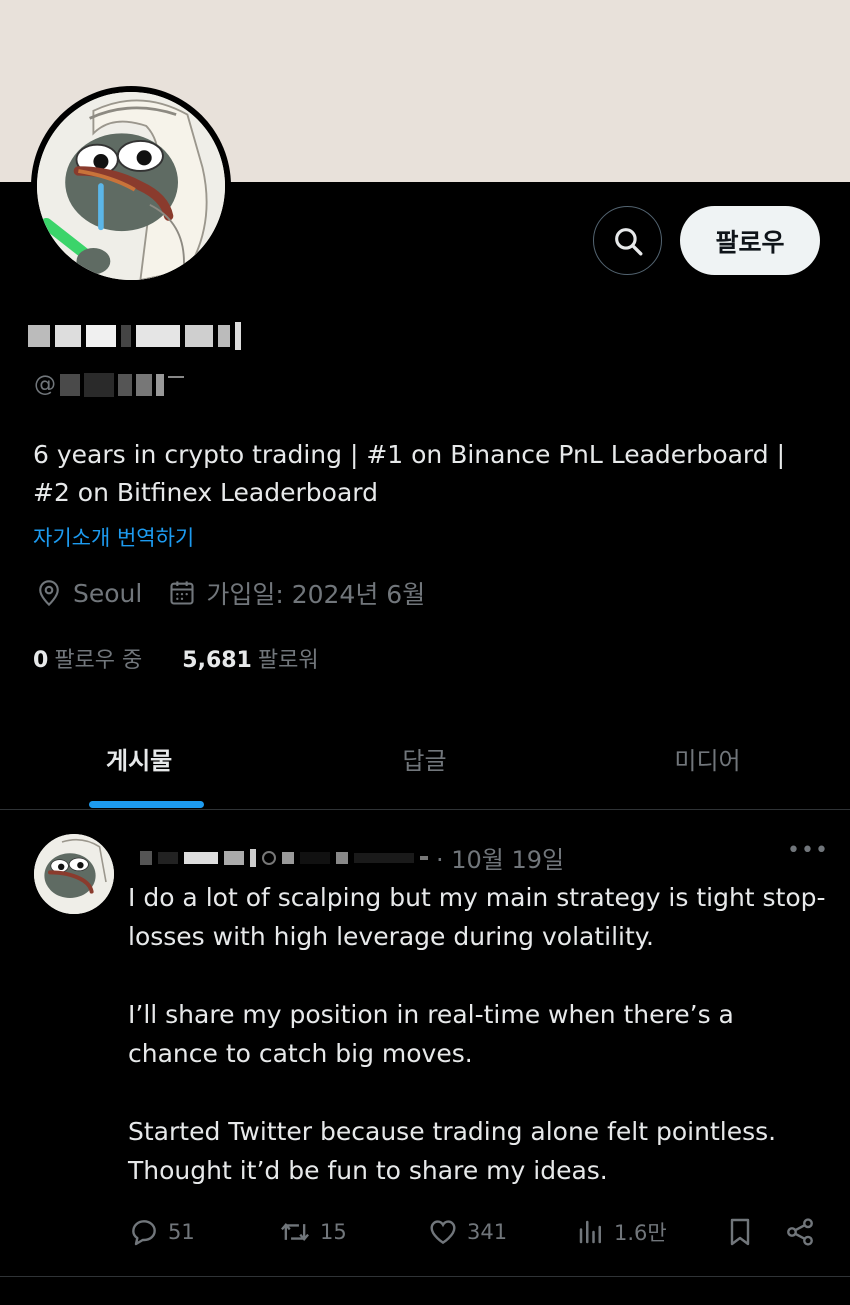 This screenshot has height=1305, width=850. What do you see at coordinates (181, 1232) in the screenshot?
I see `reply-count: 51` at bounding box center [181, 1232].